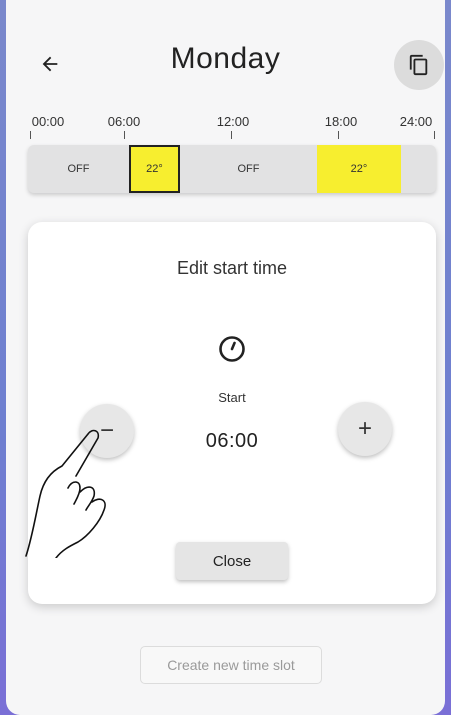  I want to click on tick-label: 24:00, so click(416, 121).